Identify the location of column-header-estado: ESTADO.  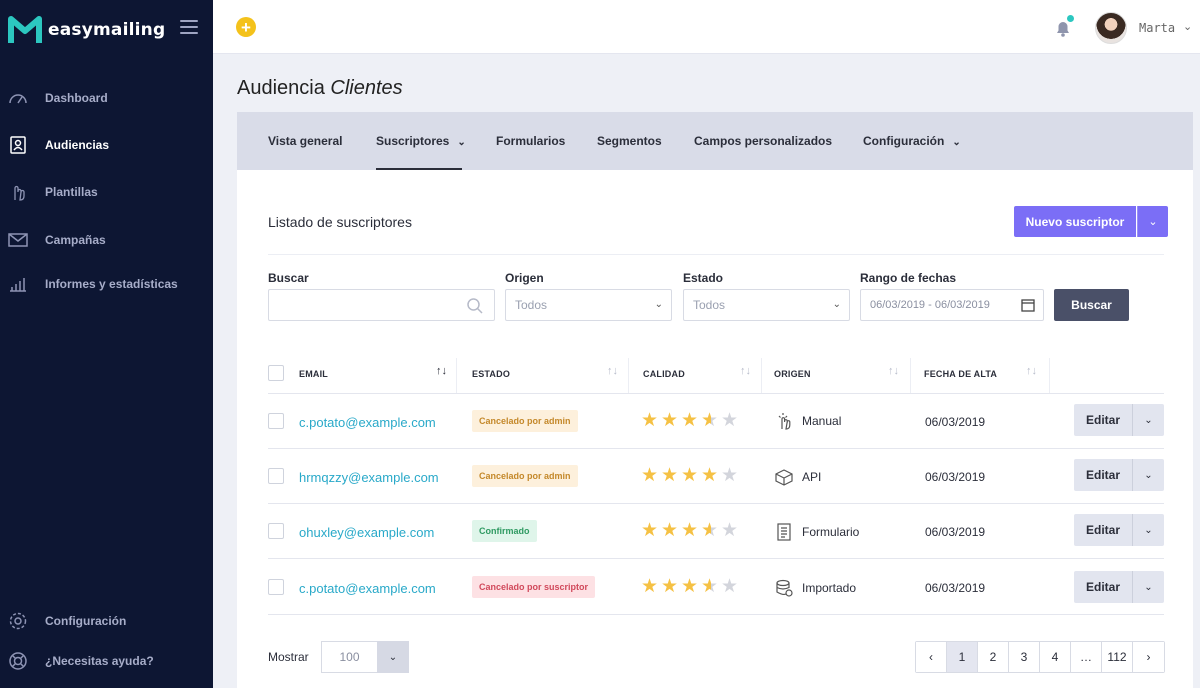
(491, 374).